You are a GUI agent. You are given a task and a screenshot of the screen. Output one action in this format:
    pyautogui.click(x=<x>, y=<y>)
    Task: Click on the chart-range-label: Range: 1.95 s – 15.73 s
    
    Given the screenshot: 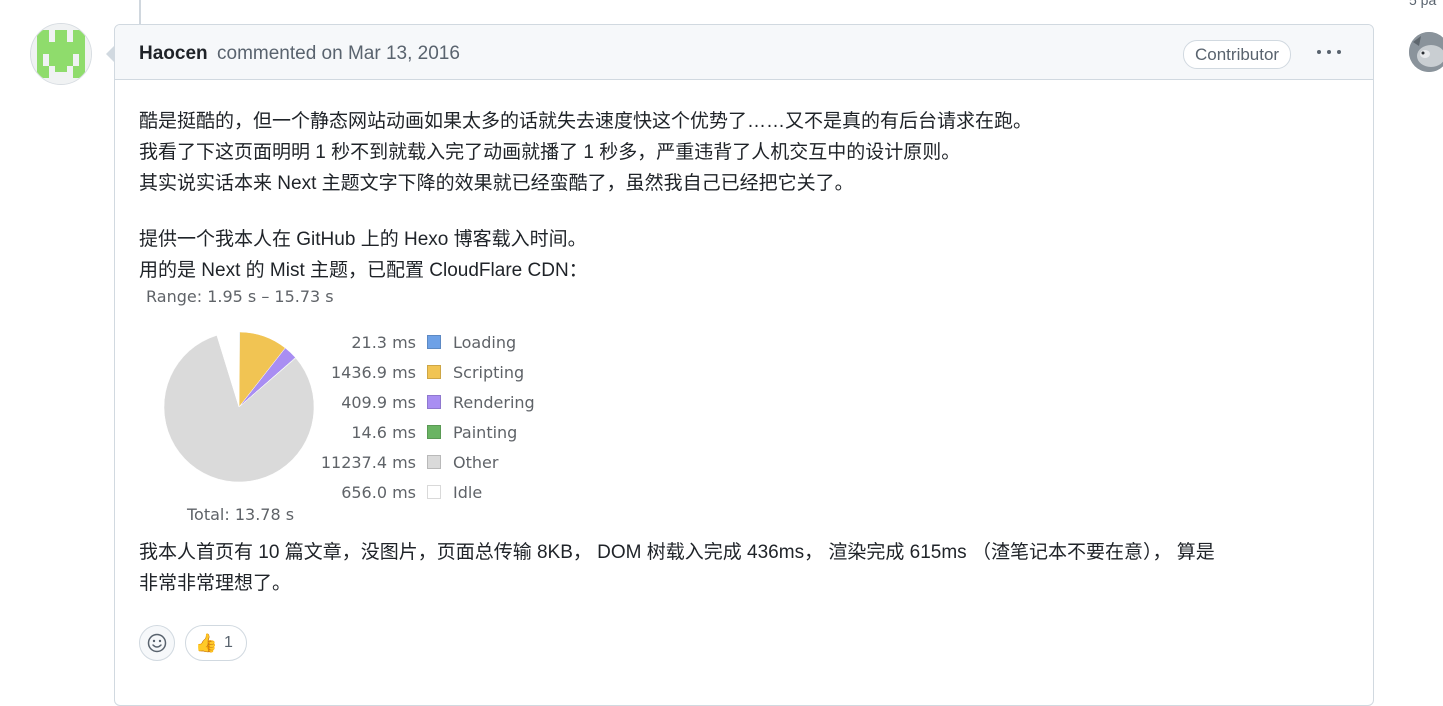 What is the action you would take?
    pyautogui.click(x=240, y=296)
    